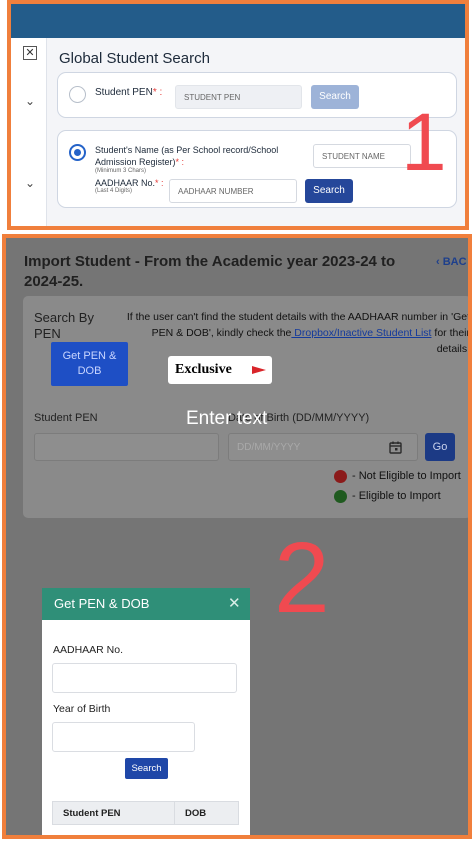 The image size is (474, 843). Describe the element at coordinates (144, 678) in the screenshot. I see `modal-aadhaar-input` at that location.